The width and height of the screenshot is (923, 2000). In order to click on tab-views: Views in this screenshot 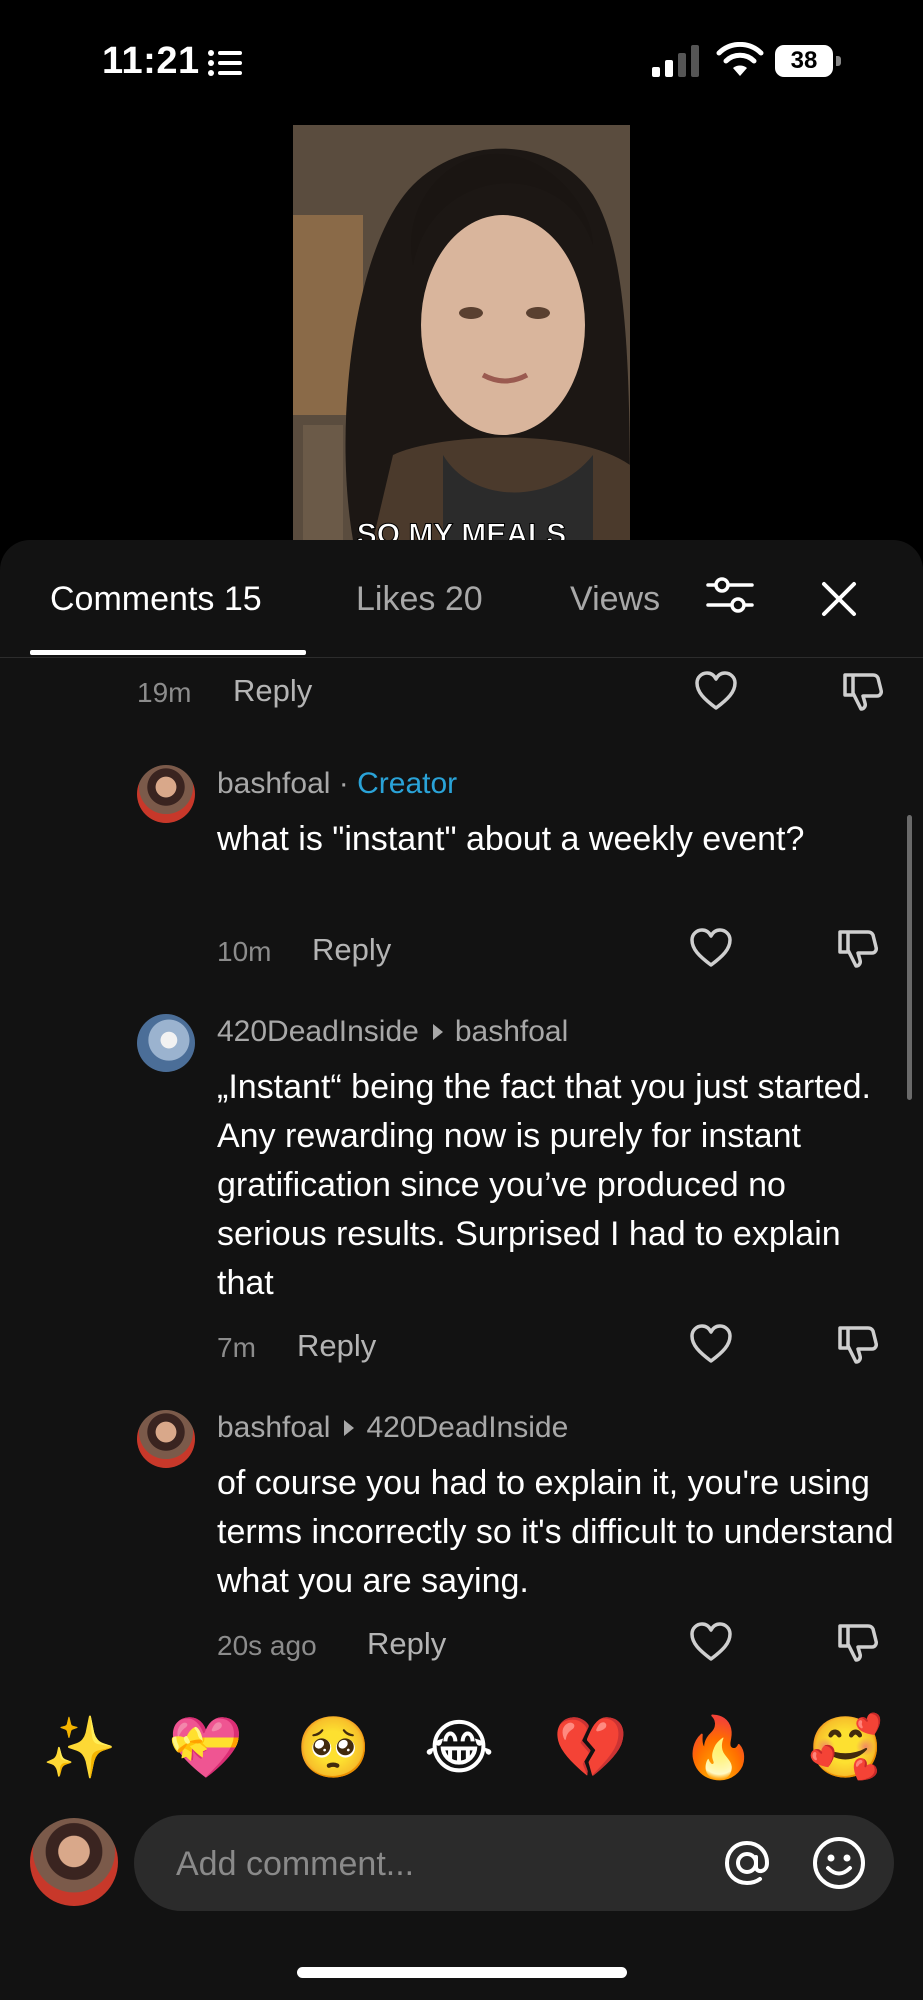, I will do `click(615, 599)`.